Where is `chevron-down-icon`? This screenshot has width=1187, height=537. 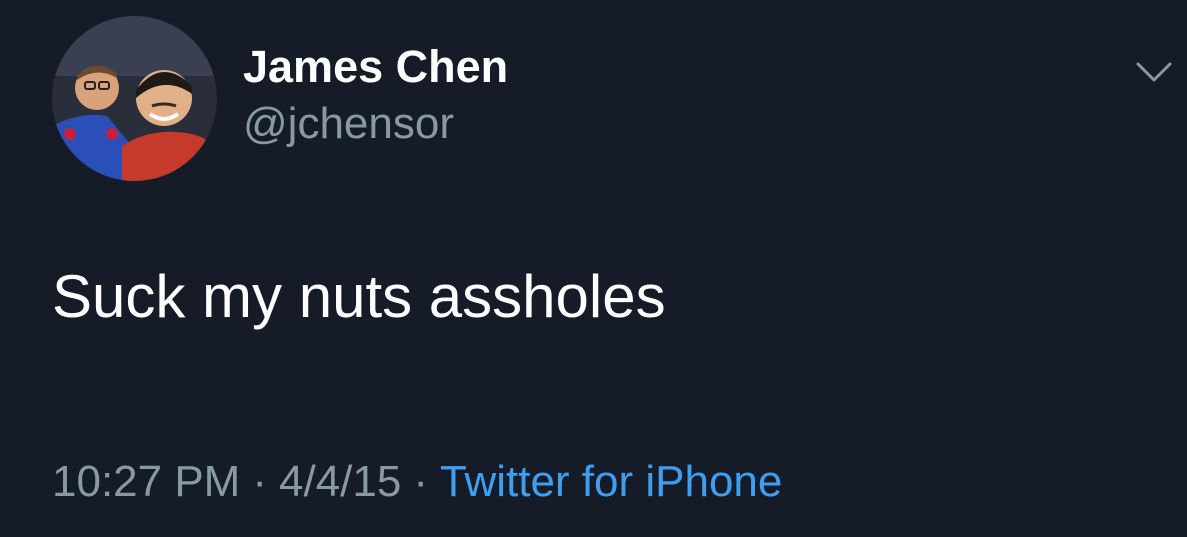 chevron-down-icon is located at coordinates (1154, 72).